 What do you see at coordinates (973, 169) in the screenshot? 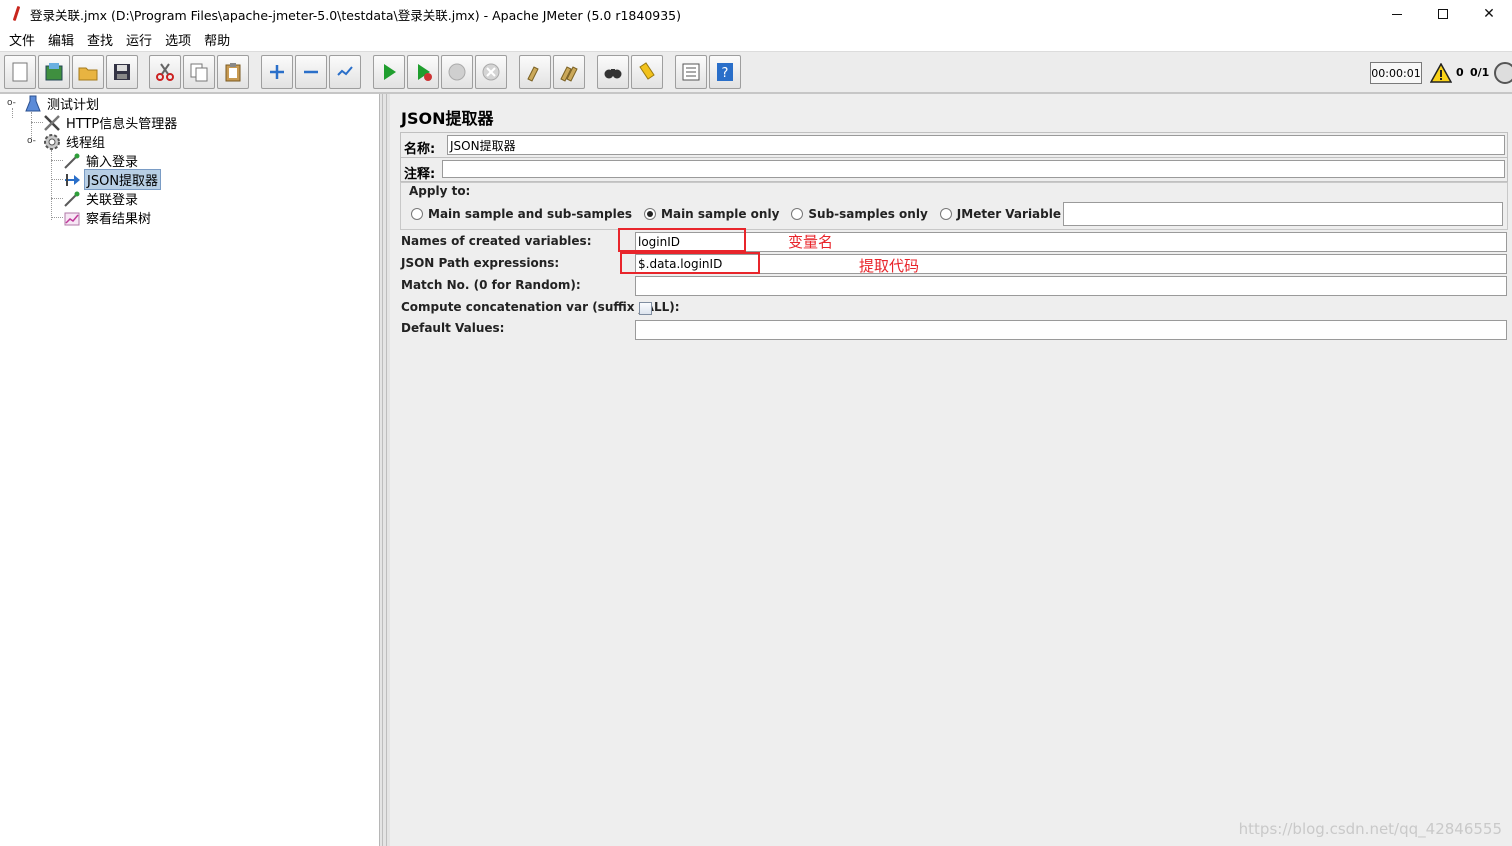
I see `comment-field` at bounding box center [973, 169].